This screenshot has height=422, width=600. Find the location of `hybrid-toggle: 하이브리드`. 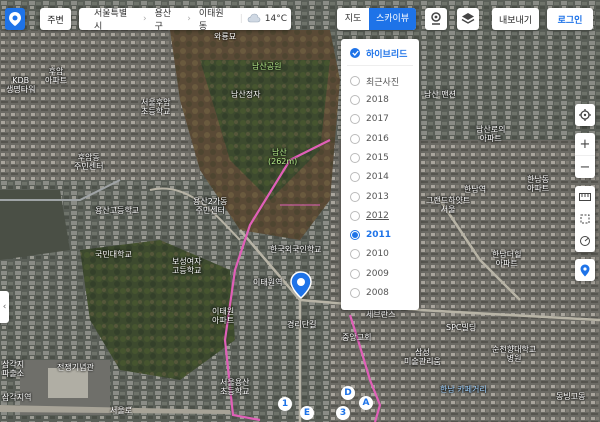

hybrid-toggle: 하이브리드 is located at coordinates (378, 53).